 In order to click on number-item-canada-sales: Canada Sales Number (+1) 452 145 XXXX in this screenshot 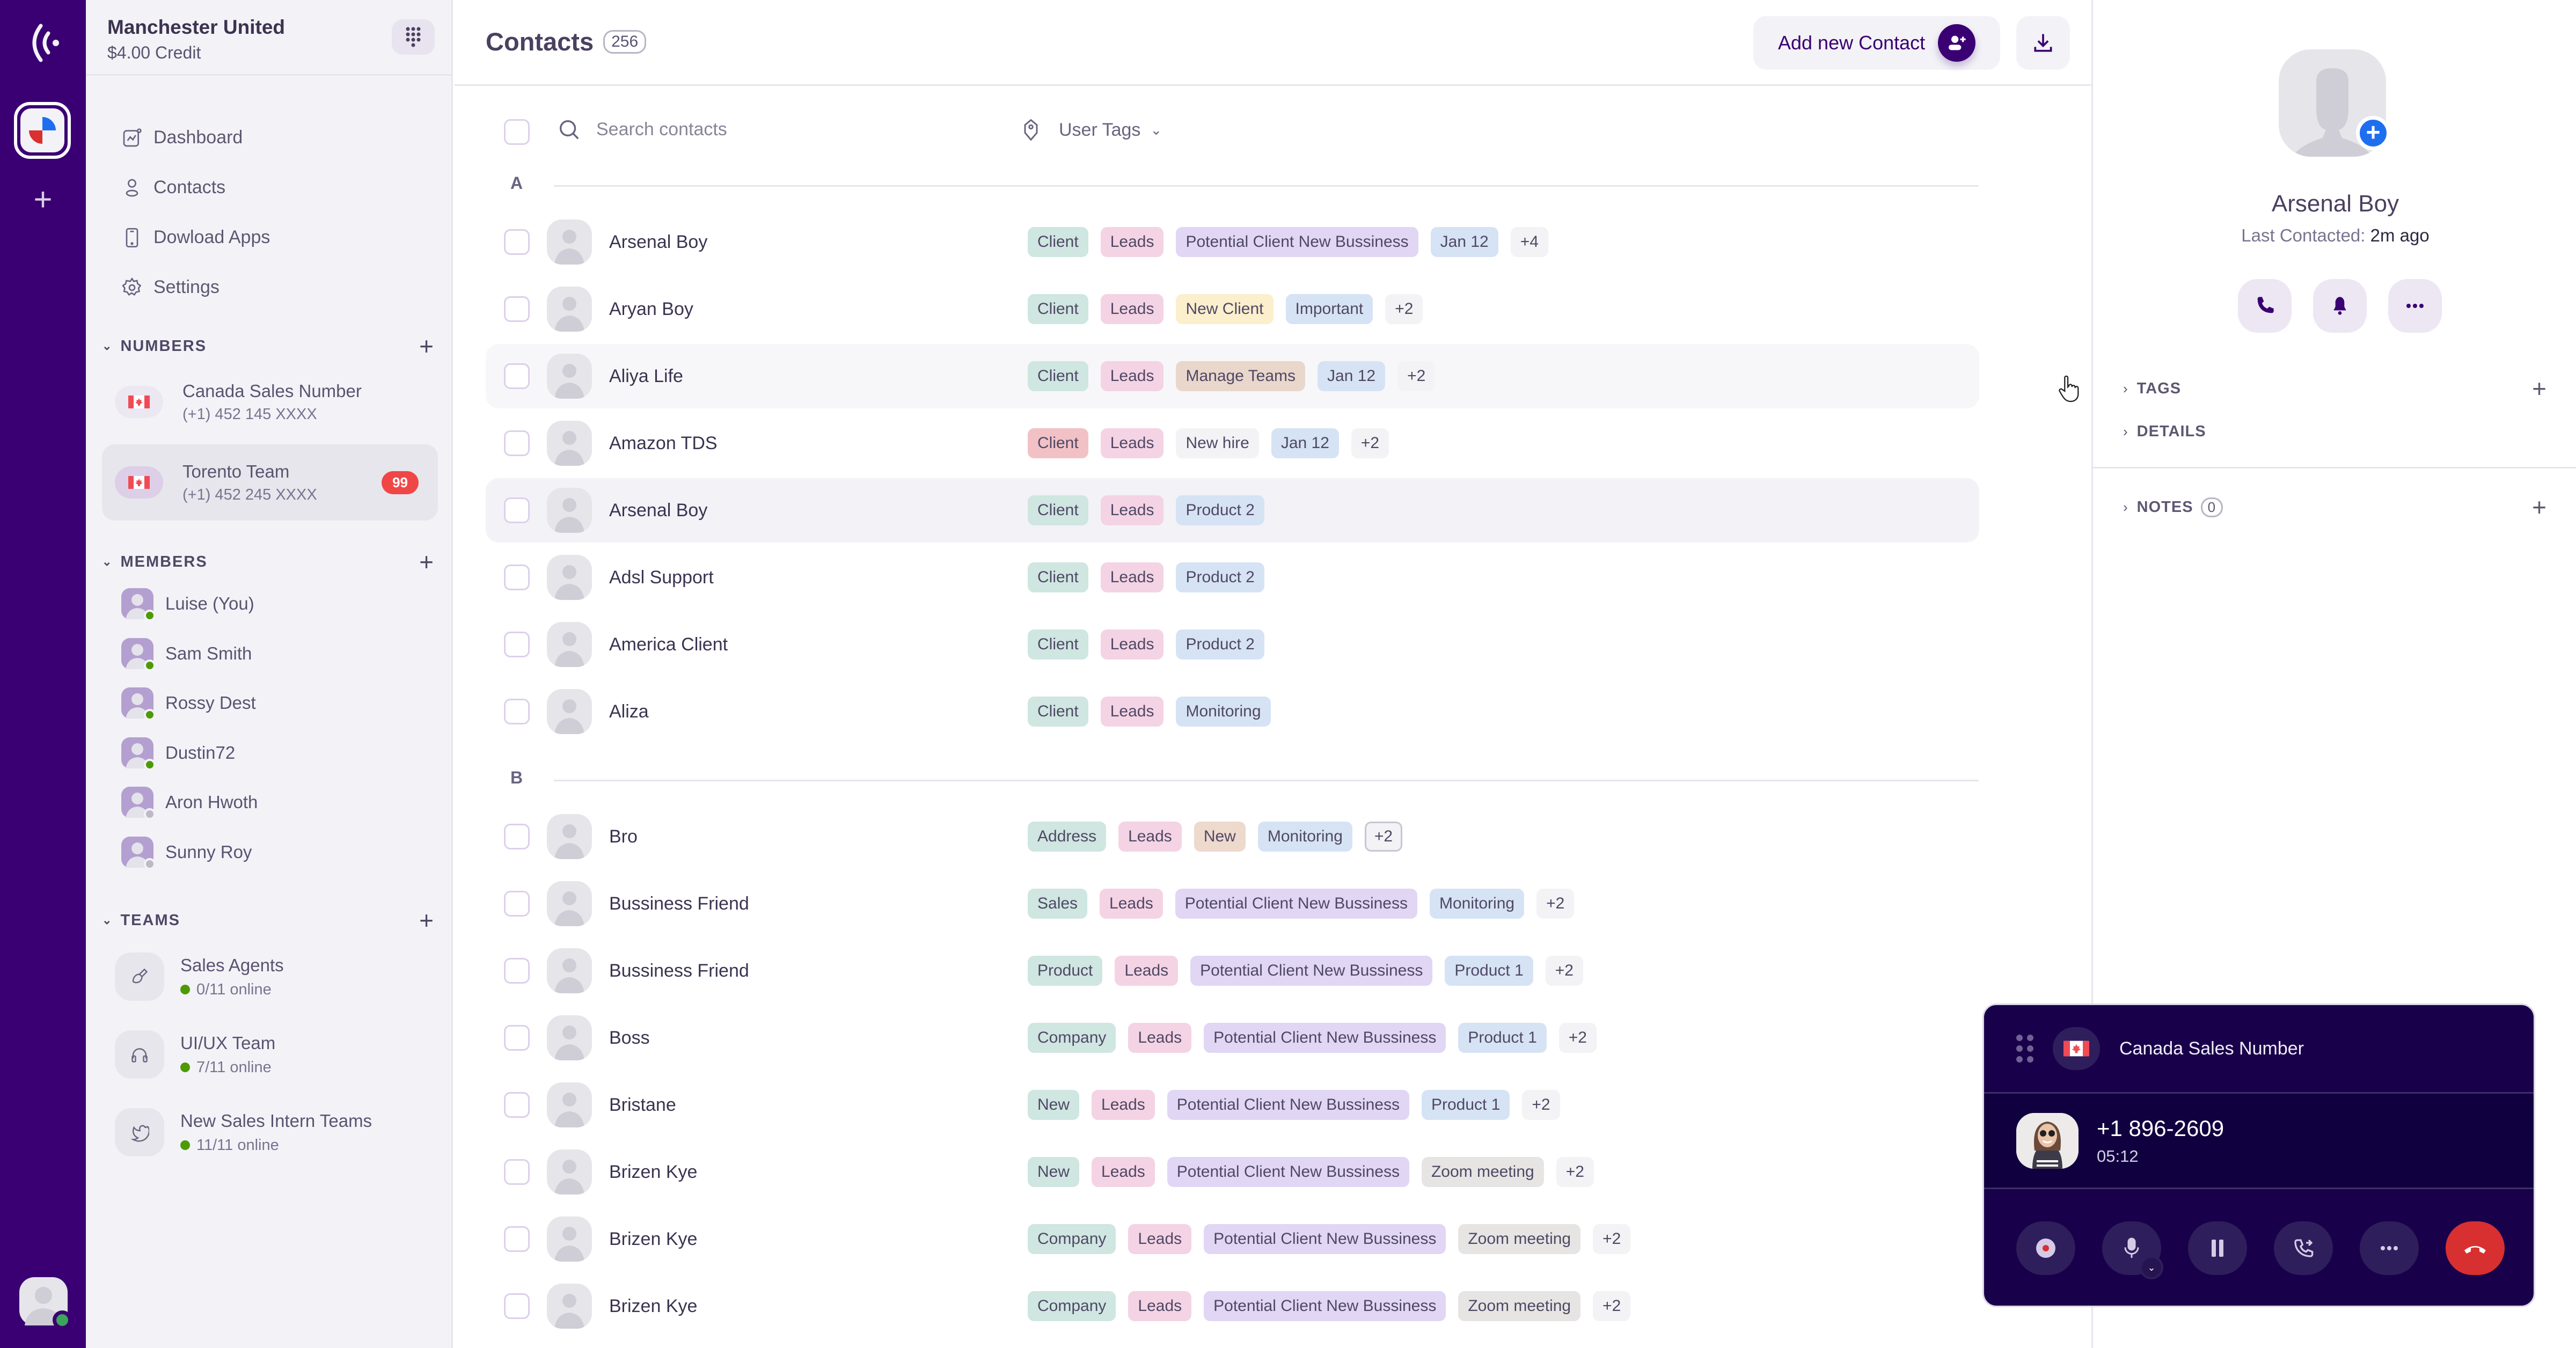, I will do `click(270, 402)`.